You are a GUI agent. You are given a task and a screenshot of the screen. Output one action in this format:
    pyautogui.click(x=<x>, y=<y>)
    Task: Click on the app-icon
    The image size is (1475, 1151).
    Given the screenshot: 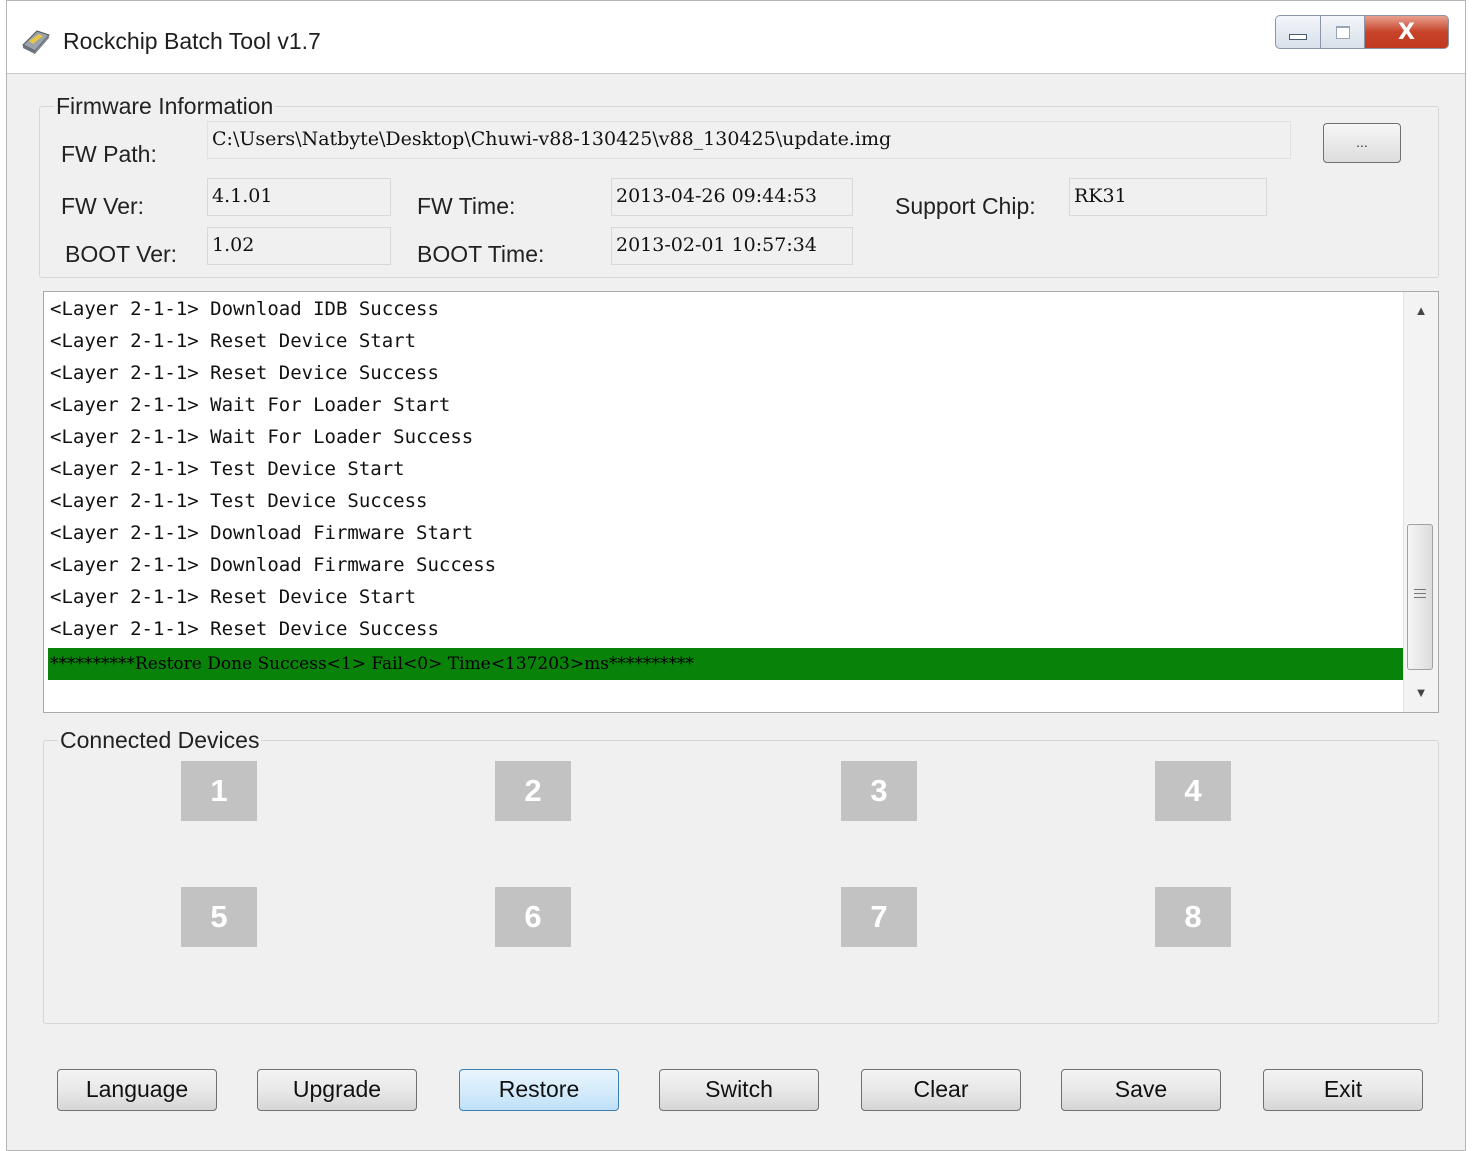 What is the action you would take?
    pyautogui.click(x=36, y=42)
    